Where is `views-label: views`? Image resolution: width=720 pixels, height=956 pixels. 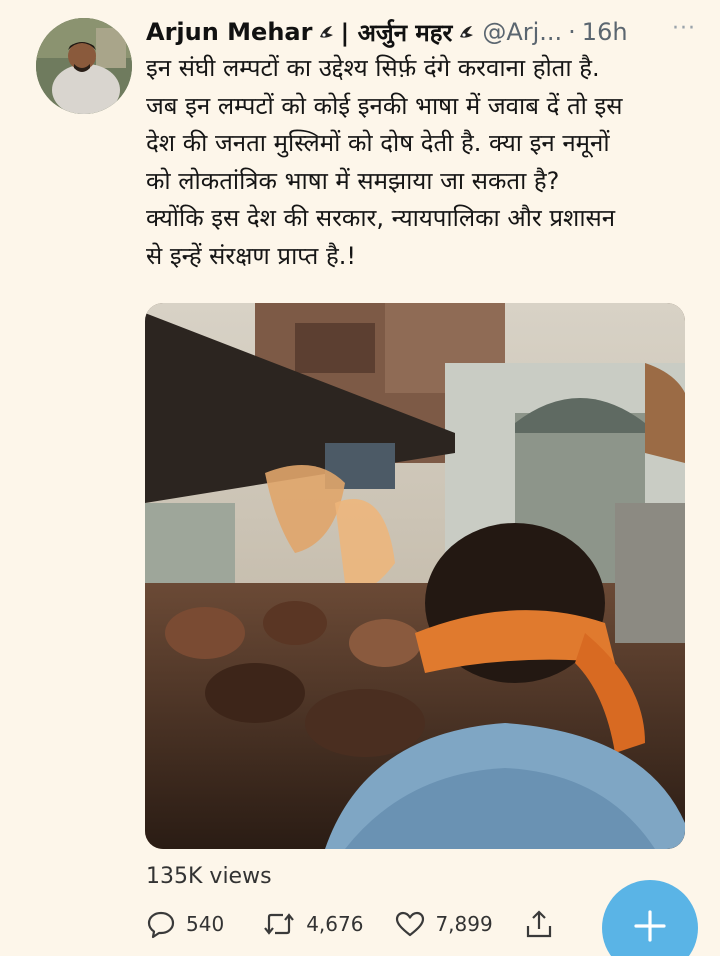 views-label: views is located at coordinates (240, 876).